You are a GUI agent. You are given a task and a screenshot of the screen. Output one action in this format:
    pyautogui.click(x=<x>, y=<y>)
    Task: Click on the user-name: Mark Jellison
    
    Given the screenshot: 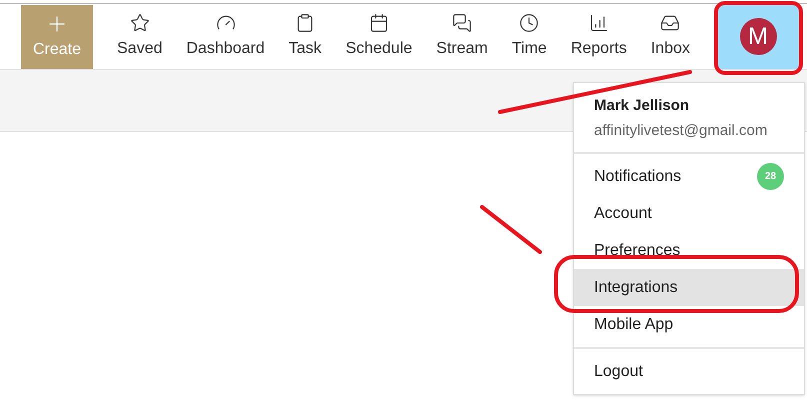 What is the action you would take?
    pyautogui.click(x=642, y=106)
    